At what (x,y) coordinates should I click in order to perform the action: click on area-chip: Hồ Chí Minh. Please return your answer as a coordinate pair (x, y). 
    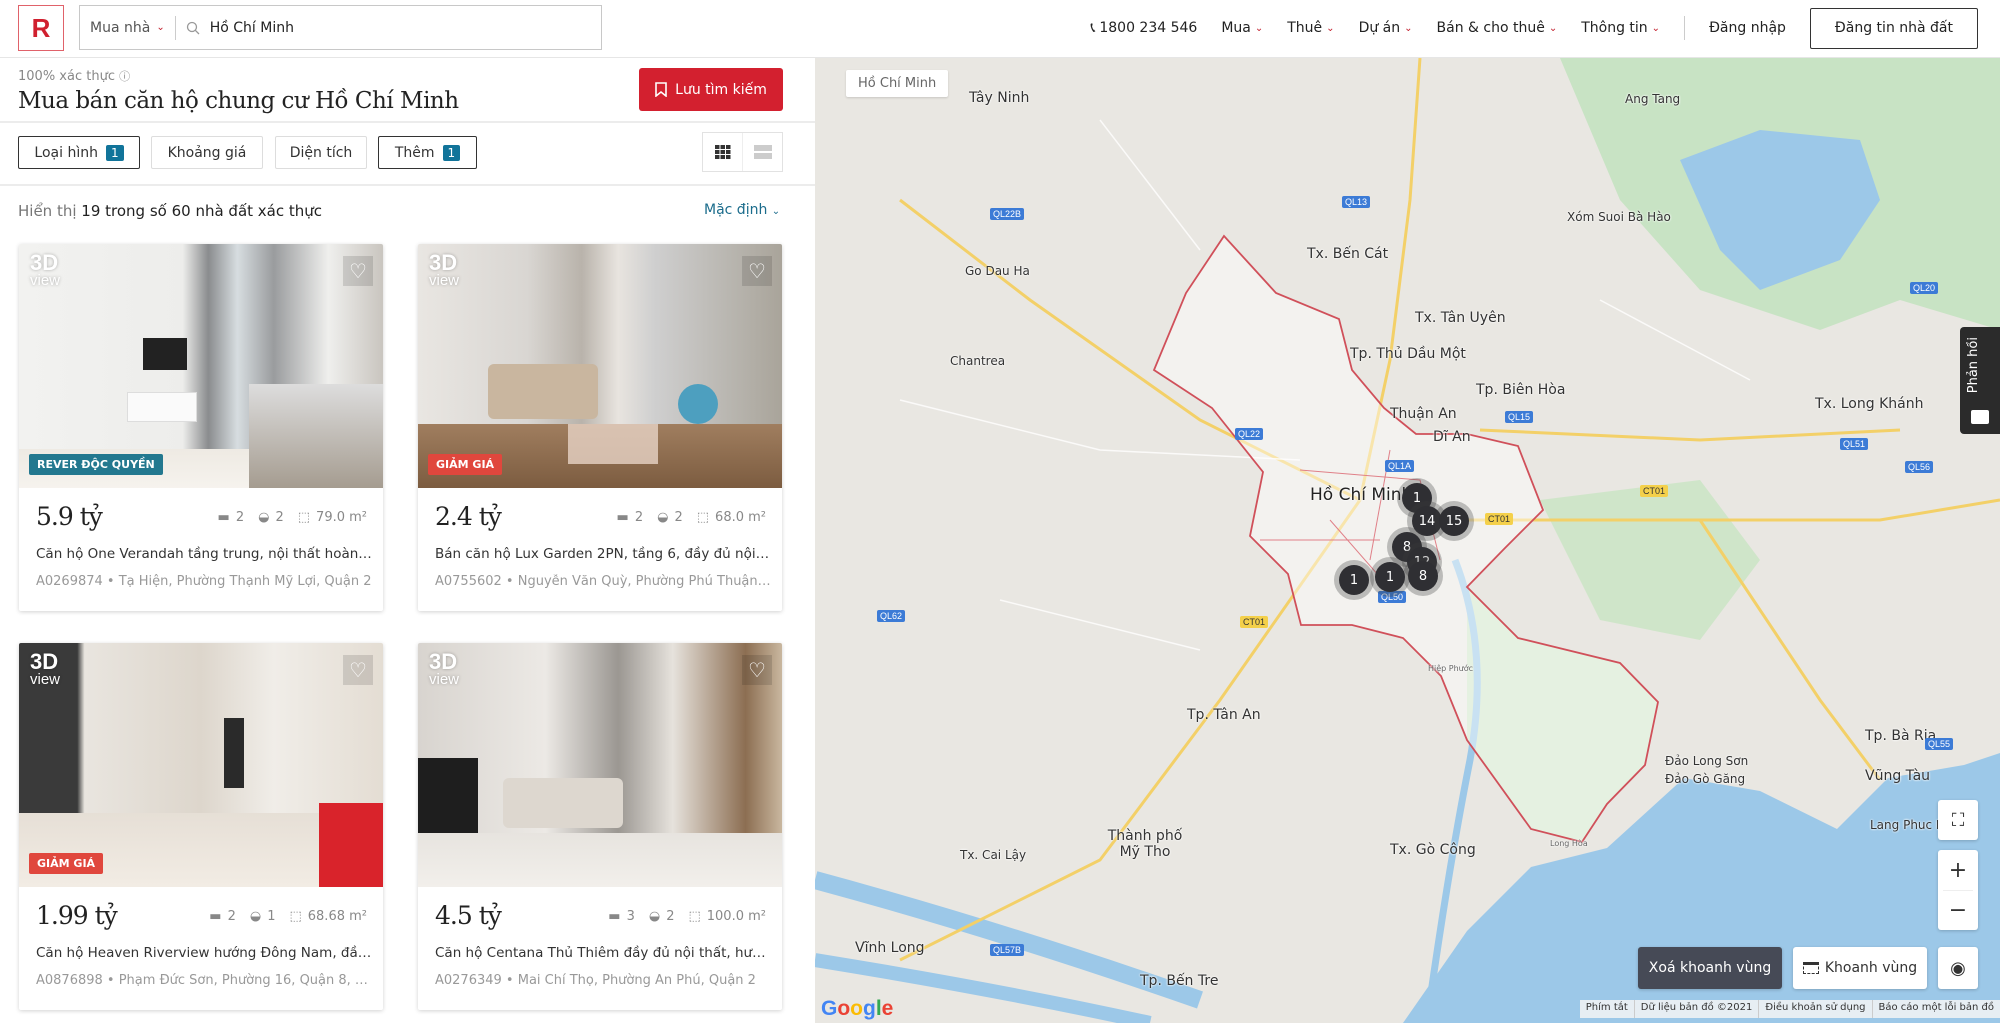
    Looking at the image, I should click on (897, 83).